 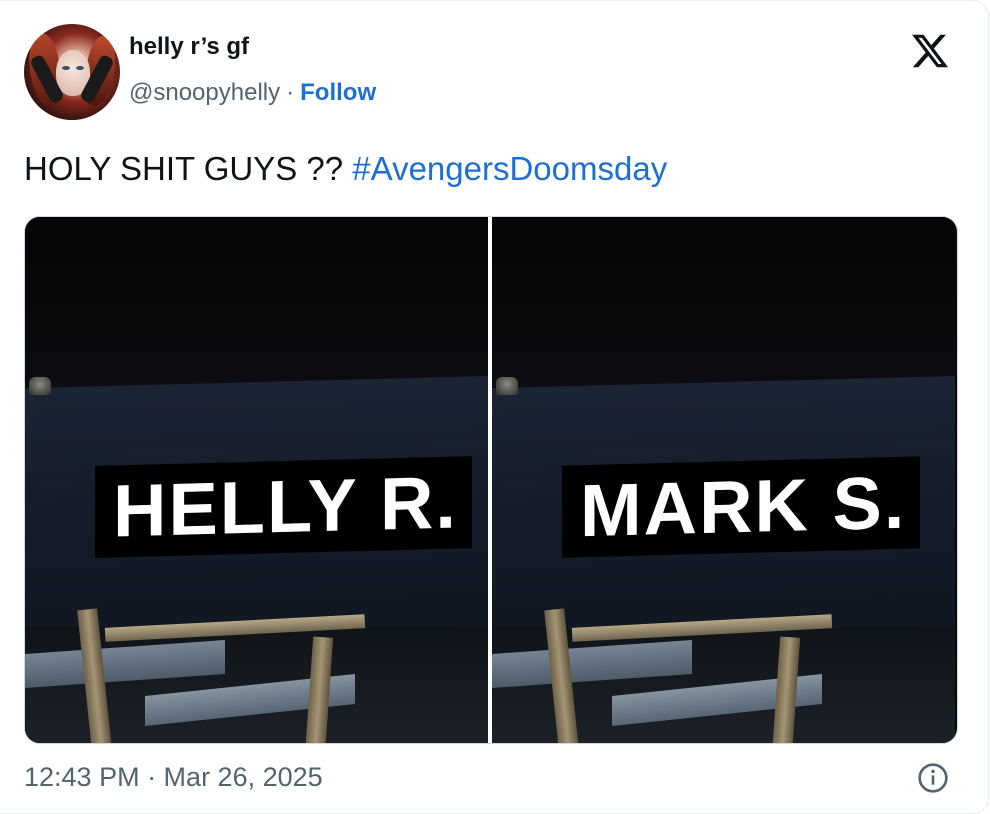 I want to click on author-handle: @snoopyhelly, so click(x=204, y=92).